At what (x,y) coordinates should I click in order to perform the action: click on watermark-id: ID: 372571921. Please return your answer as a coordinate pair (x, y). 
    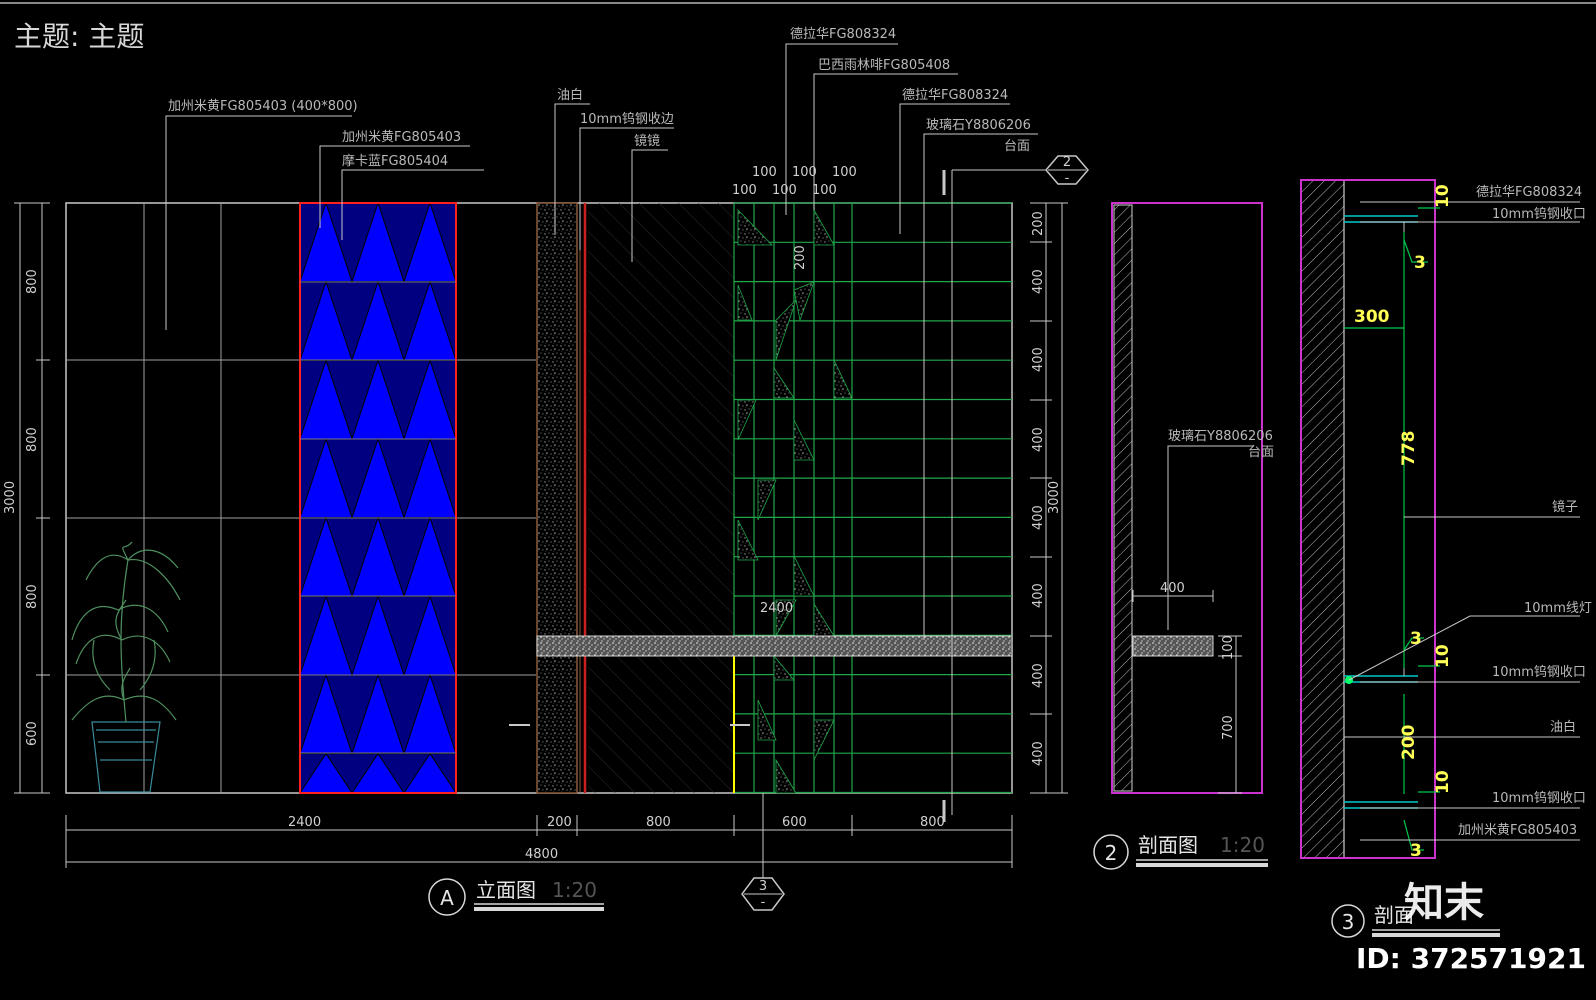
    Looking at the image, I should click on (1471, 958).